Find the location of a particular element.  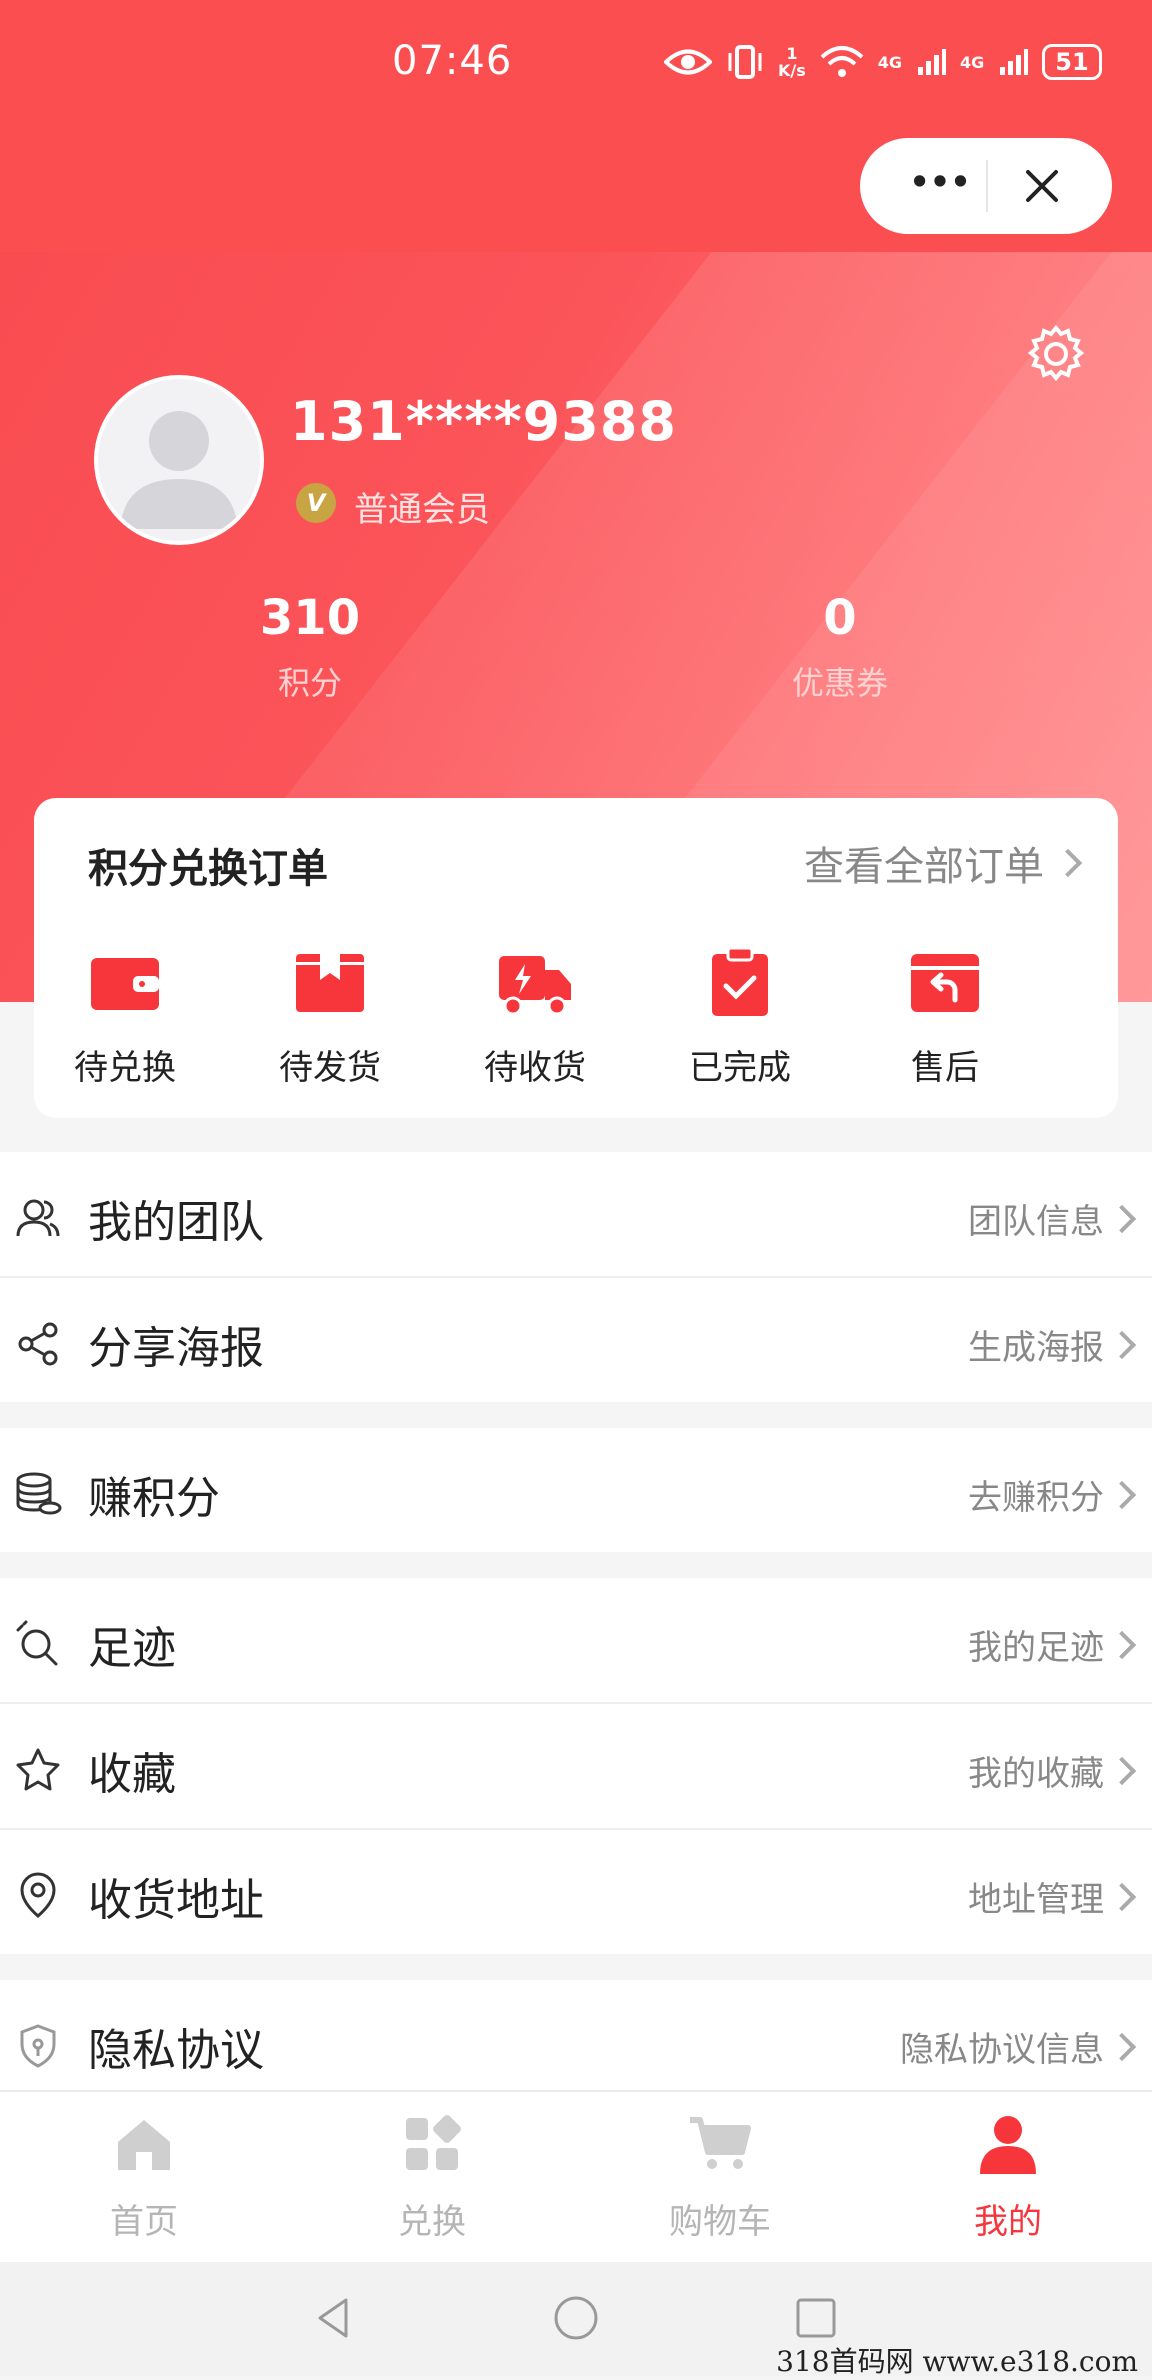

menu-privacy-agreement: 隐私协议 隐私协议信息 is located at coordinates (576, 2035).